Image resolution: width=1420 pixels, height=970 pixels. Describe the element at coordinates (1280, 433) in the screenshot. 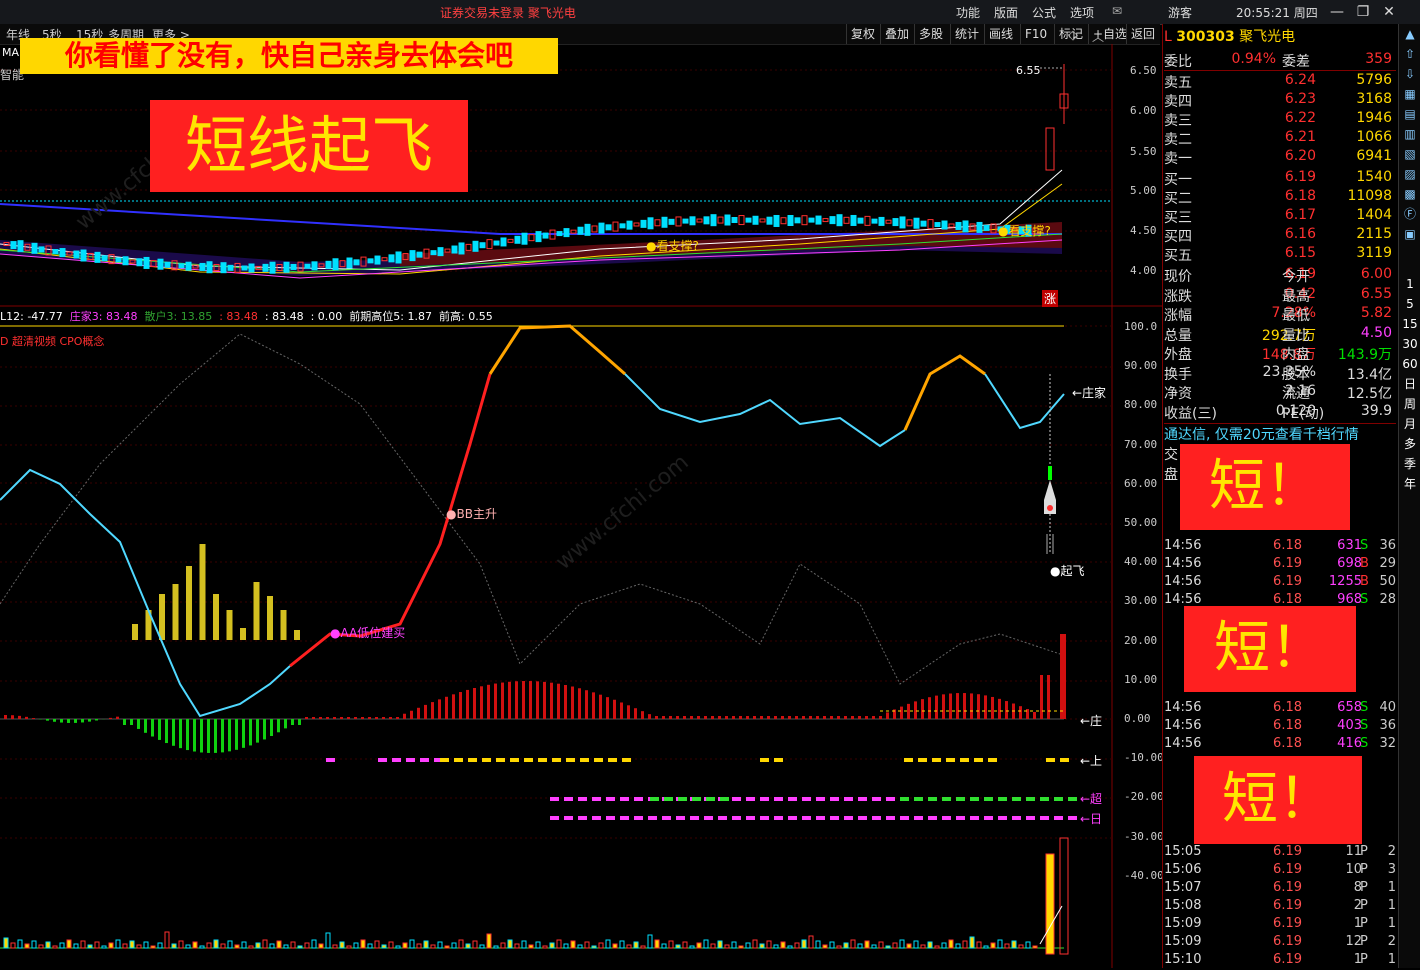

I see `promo-link: 通达信, 仅需20元查看千档行情` at that location.